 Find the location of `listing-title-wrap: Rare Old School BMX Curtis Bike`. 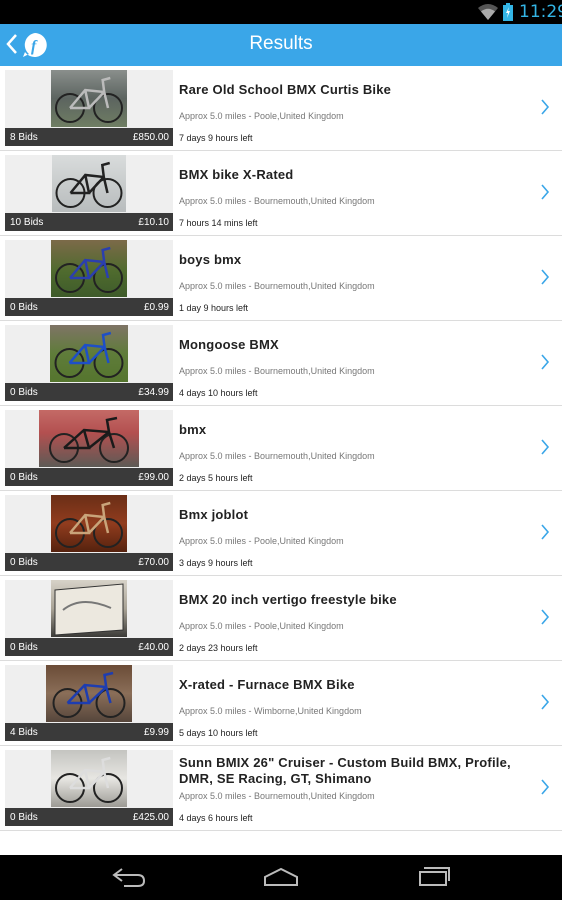

listing-title-wrap: Rare Old School BMX Curtis Bike is located at coordinates (356, 90).